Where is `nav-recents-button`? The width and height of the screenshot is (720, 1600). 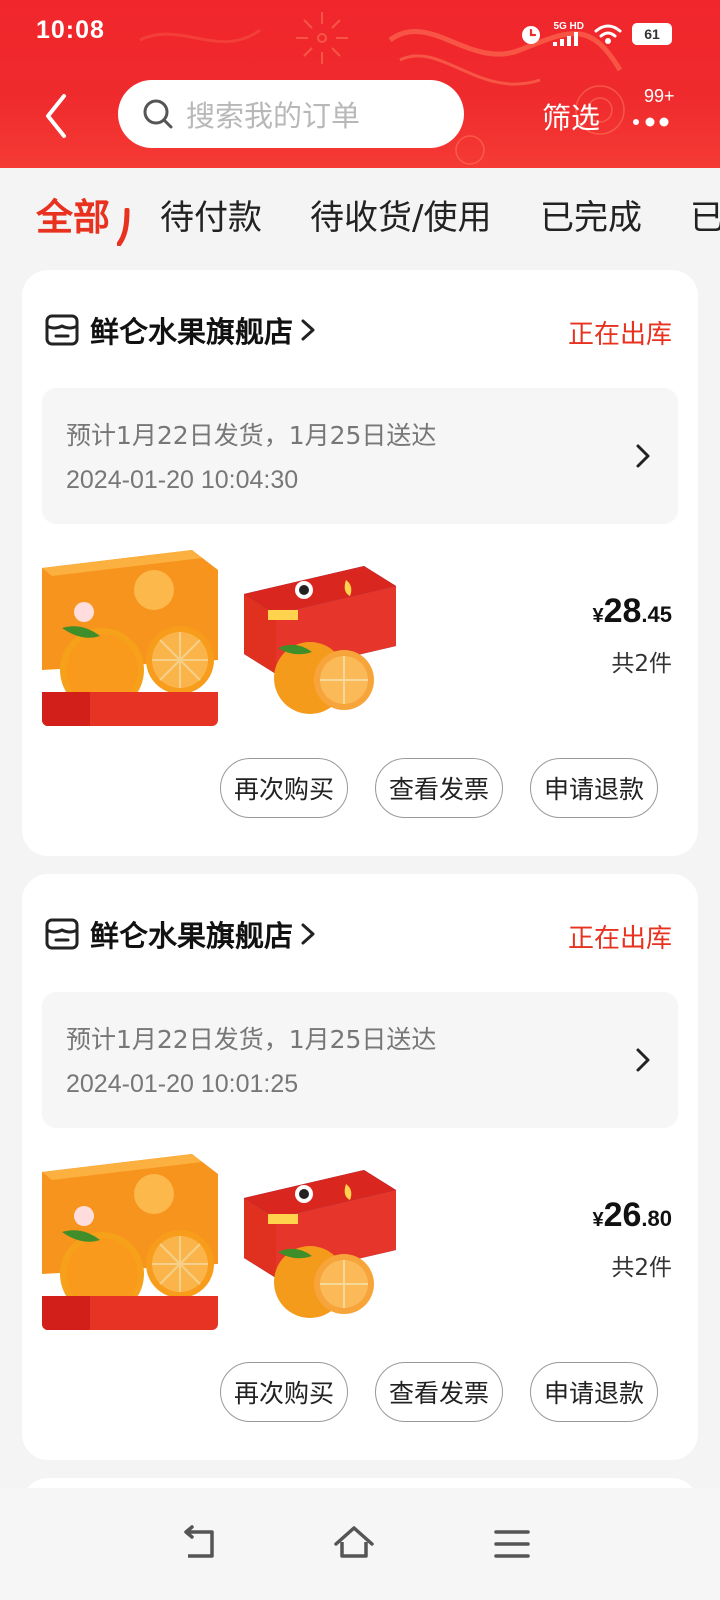
nav-recents-button is located at coordinates (512, 1544).